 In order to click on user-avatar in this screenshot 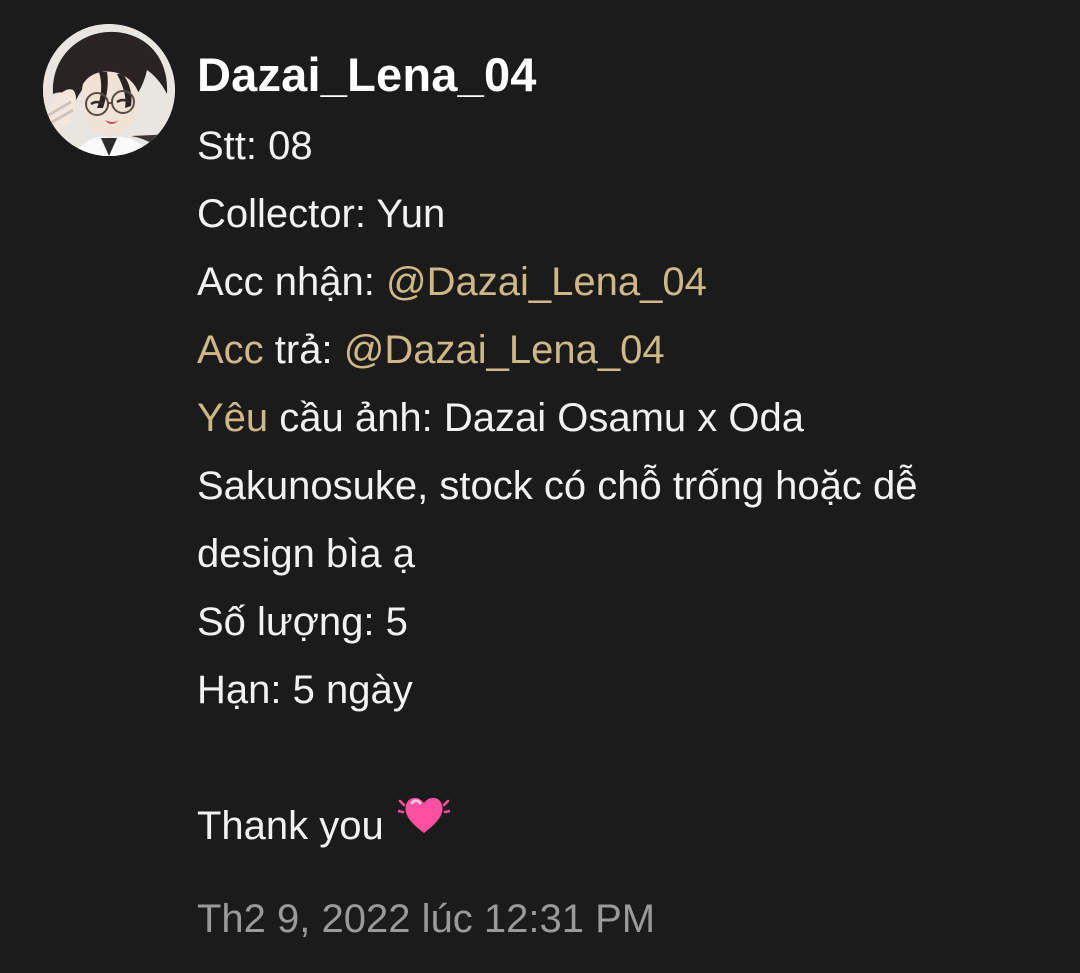, I will do `click(109, 90)`.